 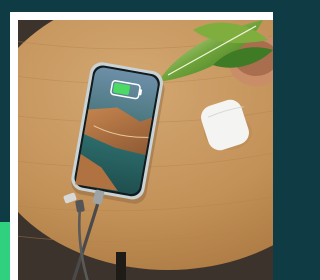 I want to click on table-leg, so click(x=121, y=266).